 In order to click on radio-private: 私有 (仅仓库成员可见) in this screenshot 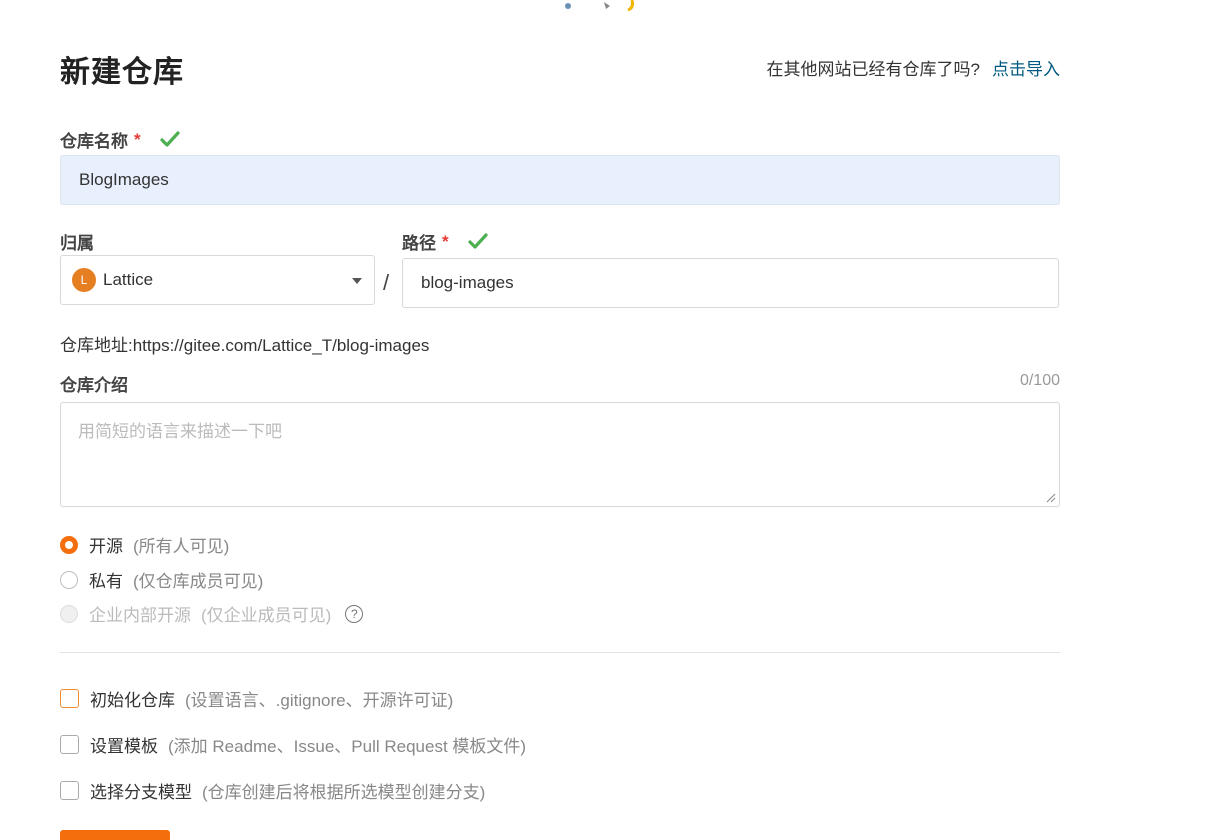, I will do `click(161, 579)`.